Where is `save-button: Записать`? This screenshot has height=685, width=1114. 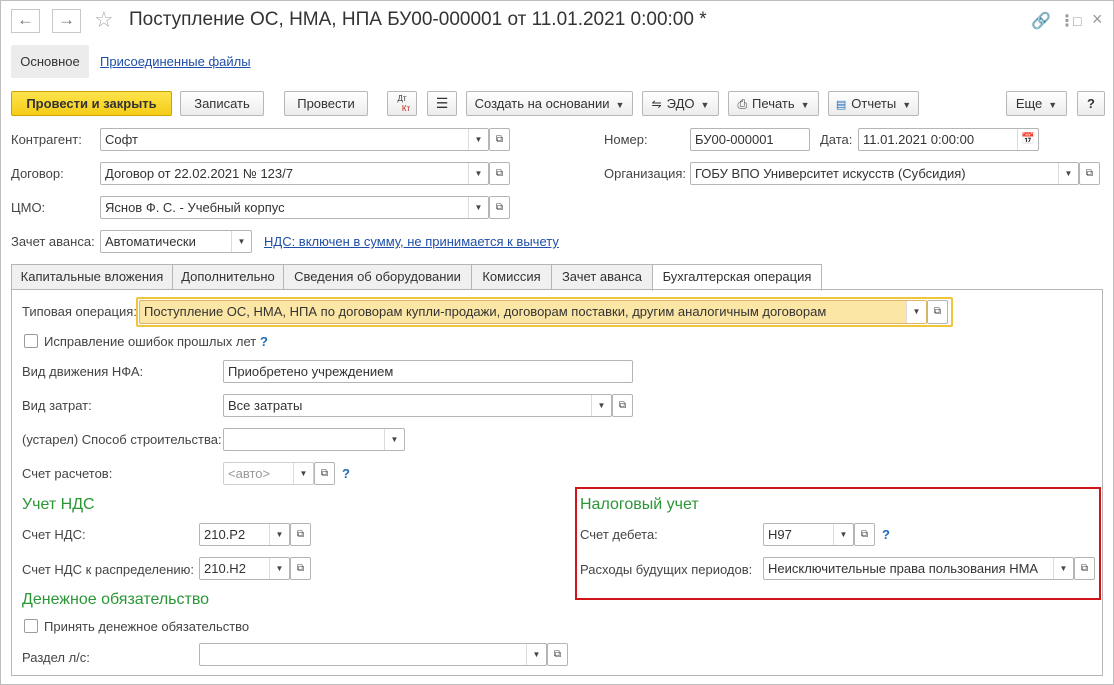 save-button: Записать is located at coordinates (222, 103).